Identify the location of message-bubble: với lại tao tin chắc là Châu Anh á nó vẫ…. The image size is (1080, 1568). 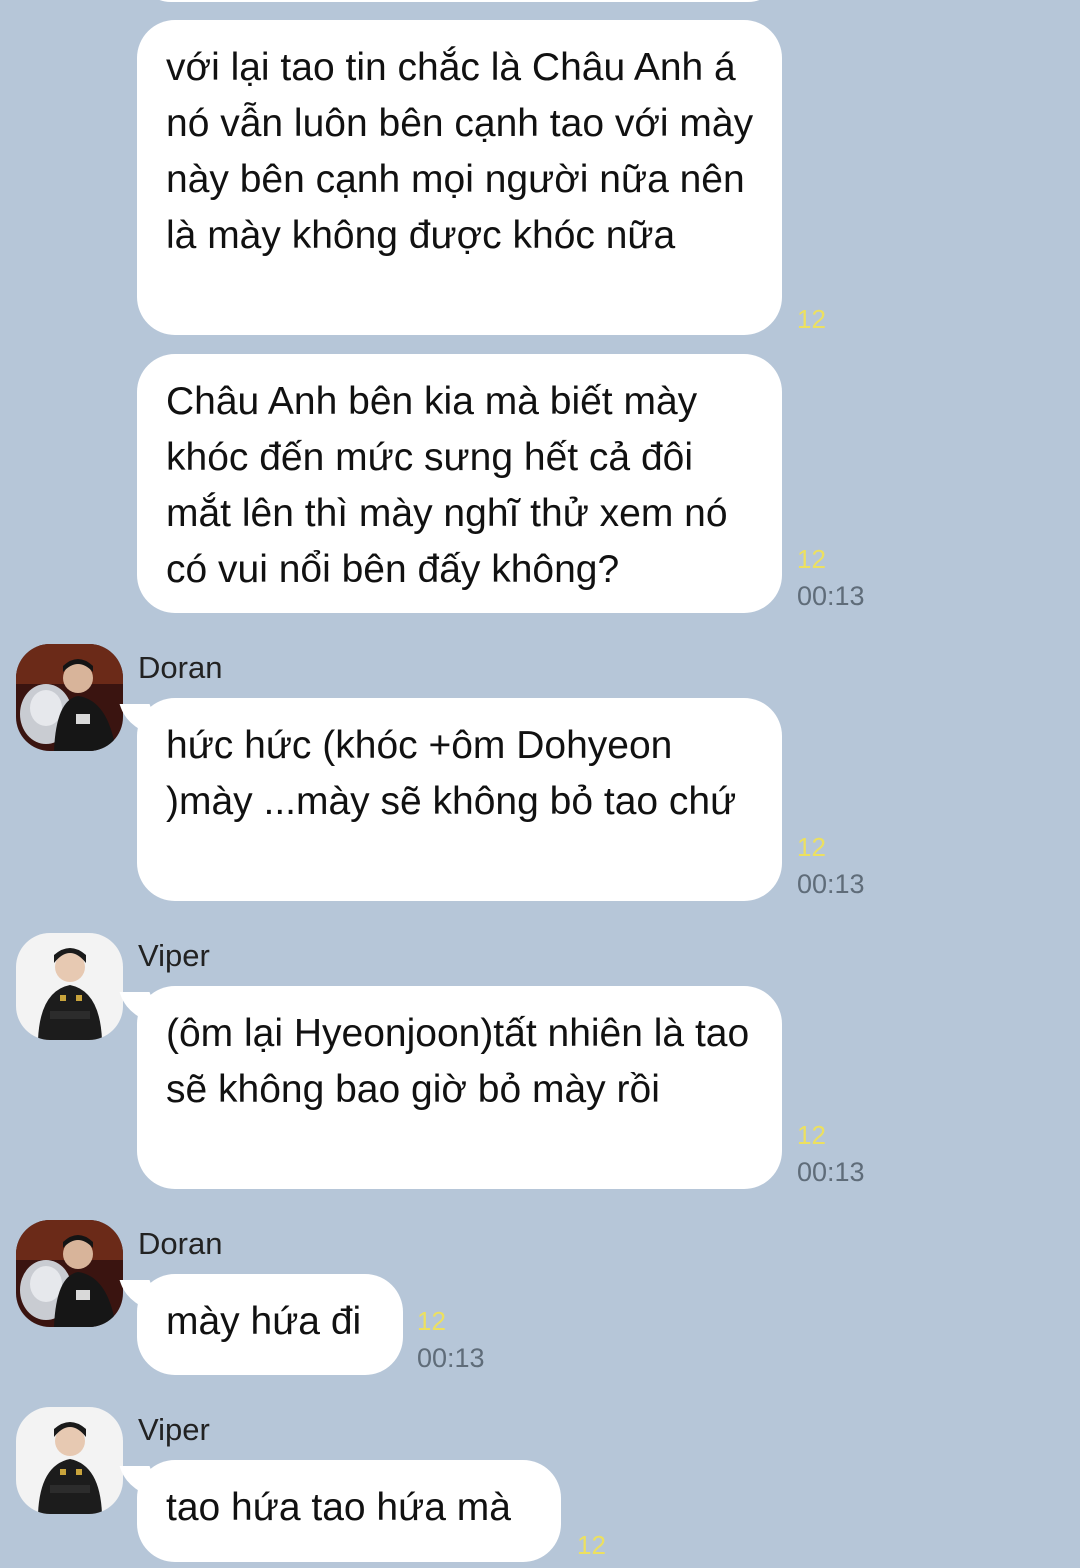
(459, 177).